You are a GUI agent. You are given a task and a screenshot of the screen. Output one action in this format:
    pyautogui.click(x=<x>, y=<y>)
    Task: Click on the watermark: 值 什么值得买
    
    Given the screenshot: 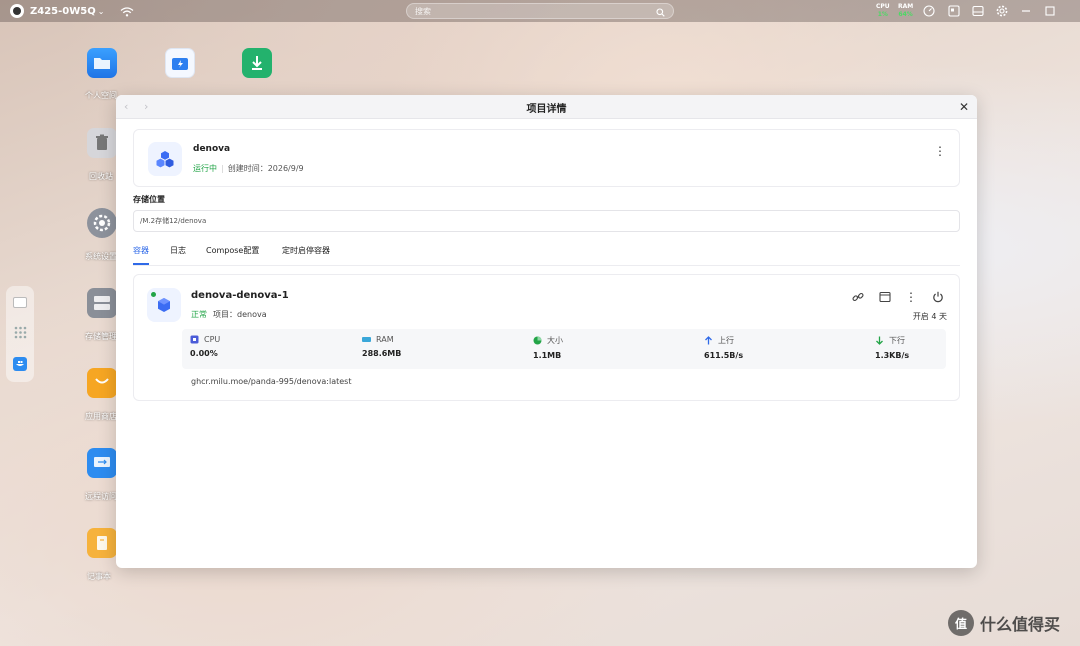 What is the action you would take?
    pyautogui.click(x=1004, y=623)
    